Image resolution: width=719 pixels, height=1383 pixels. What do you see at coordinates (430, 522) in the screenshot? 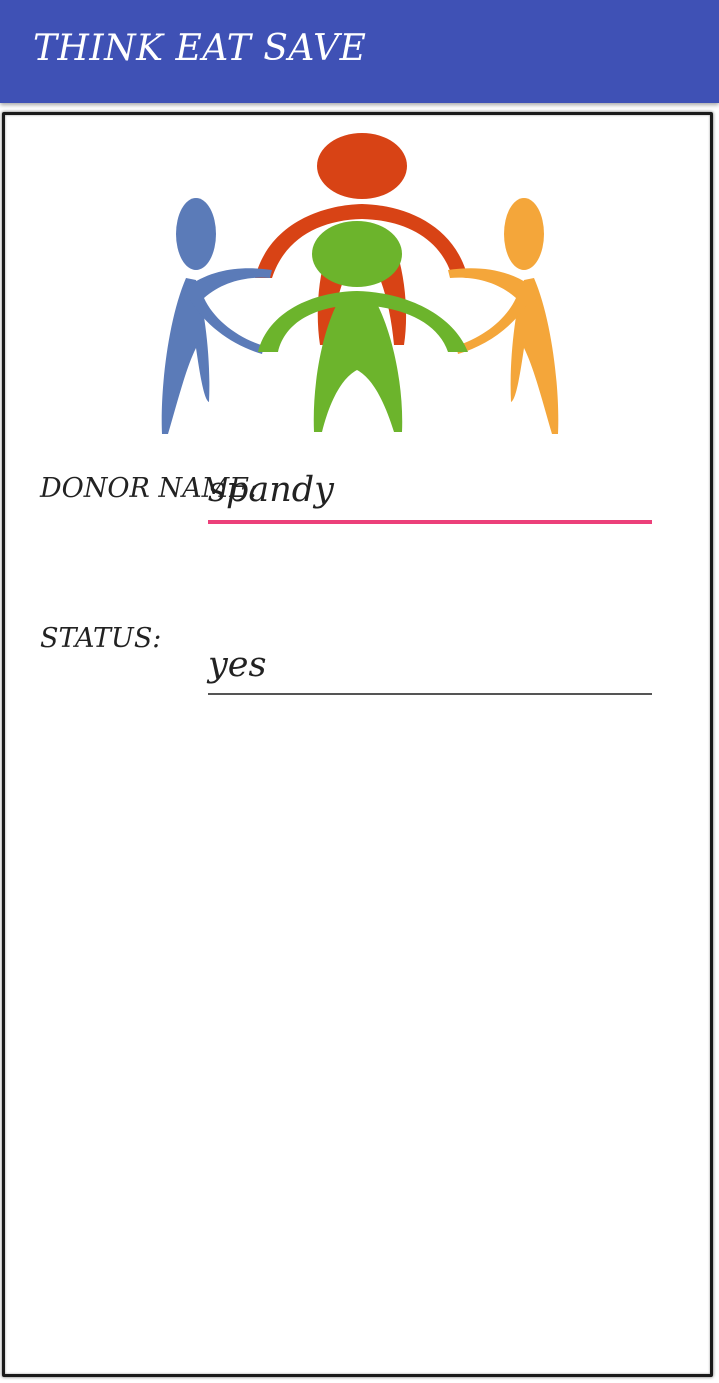
I see `donor-name-underline` at bounding box center [430, 522].